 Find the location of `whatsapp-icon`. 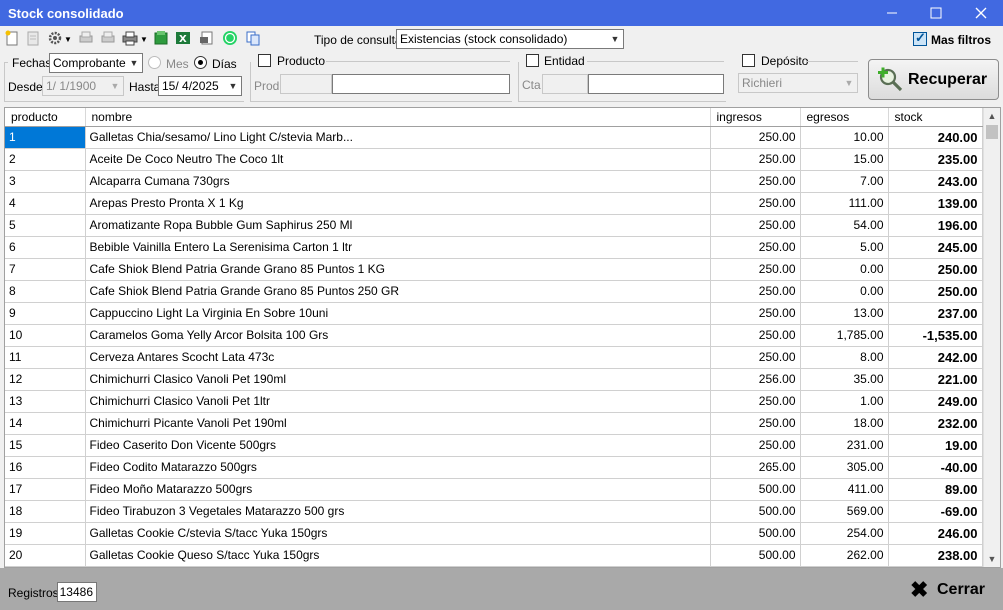

whatsapp-icon is located at coordinates (230, 38).